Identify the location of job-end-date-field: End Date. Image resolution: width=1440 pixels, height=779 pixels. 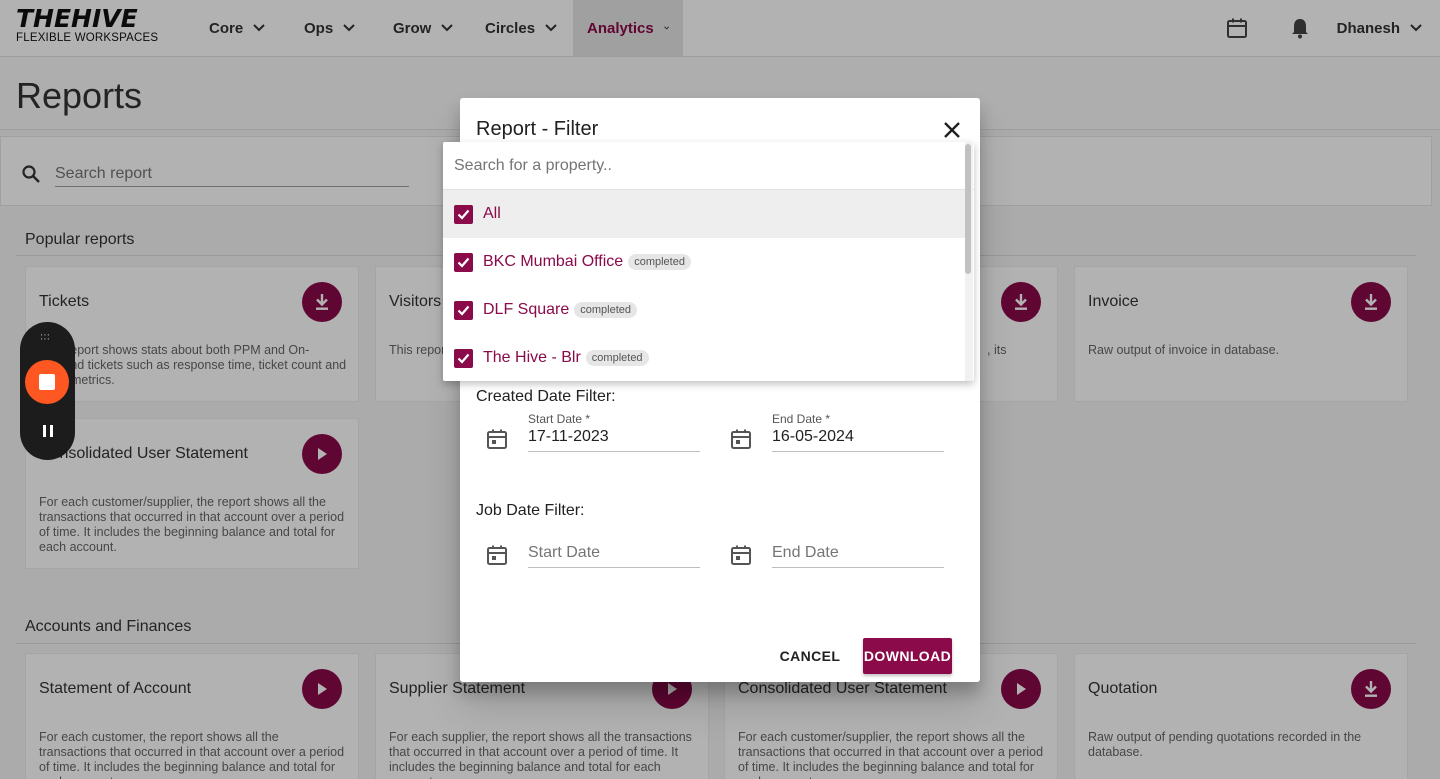
(838, 552).